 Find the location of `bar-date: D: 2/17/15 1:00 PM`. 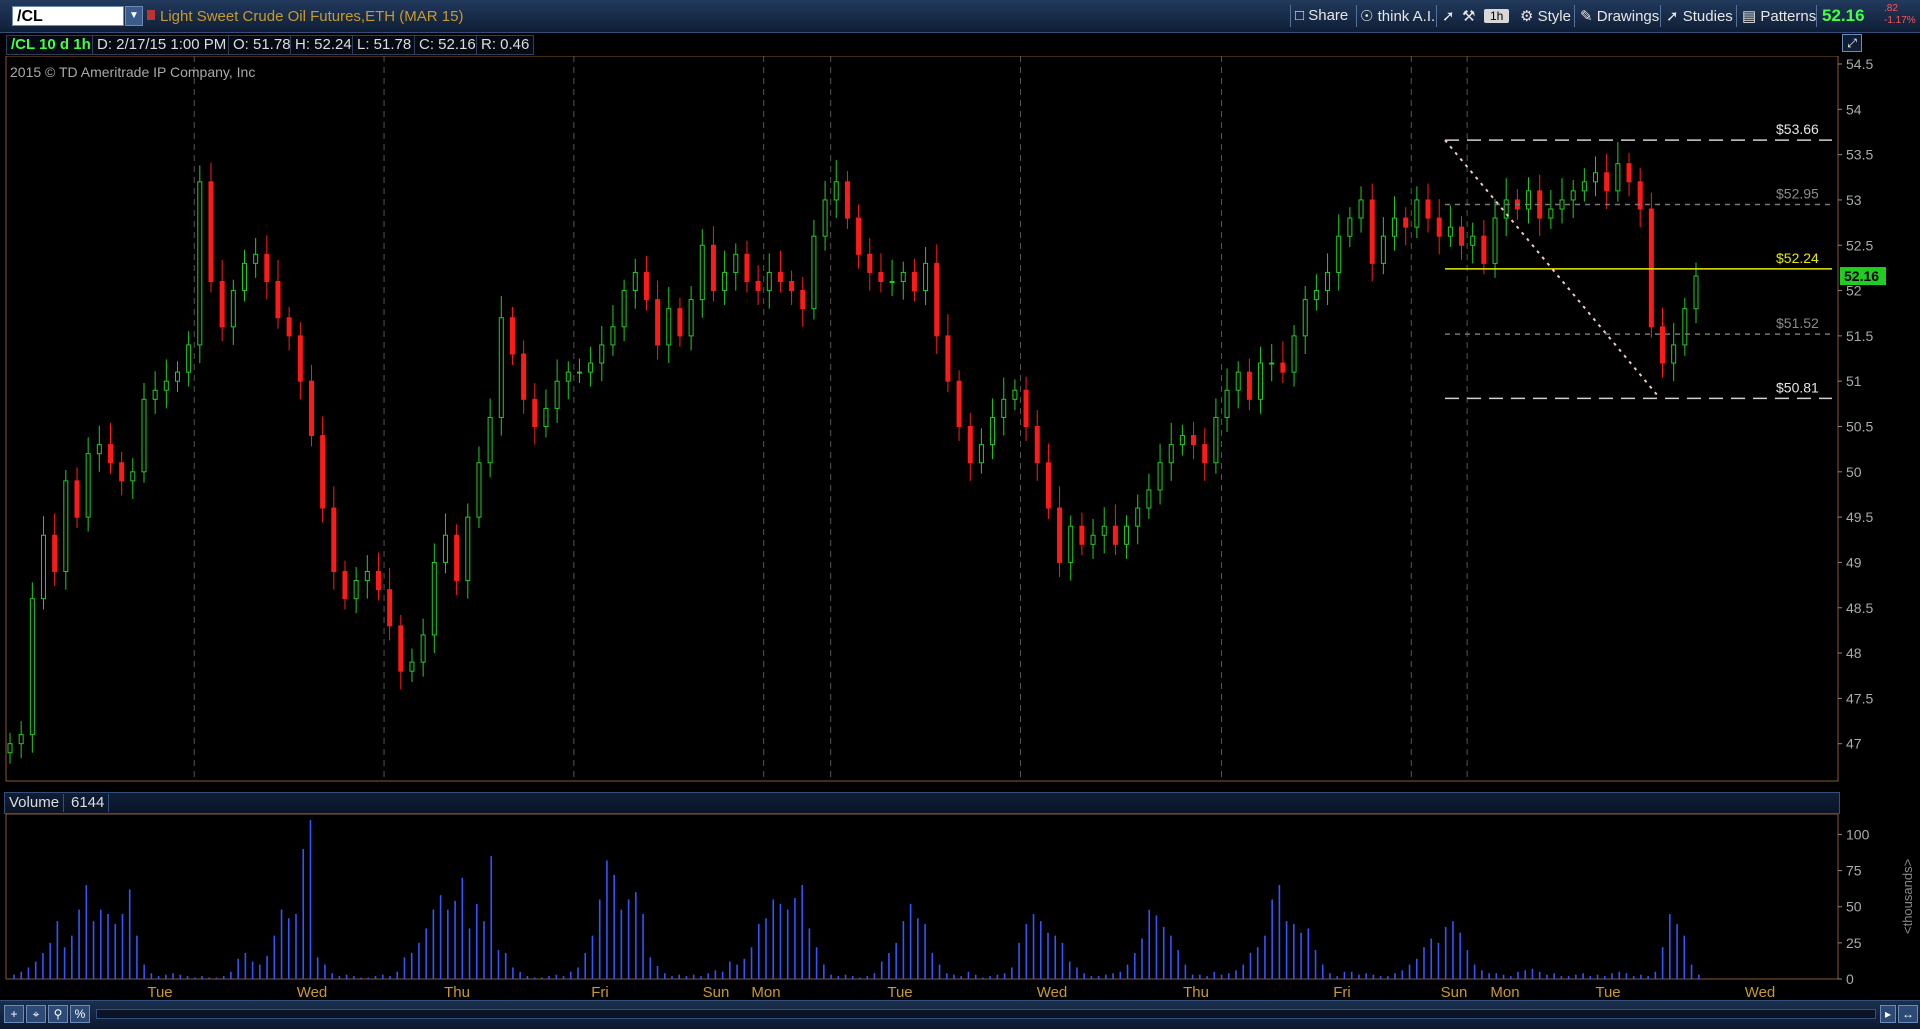

bar-date: D: 2/17/15 1:00 PM is located at coordinates (162, 45).